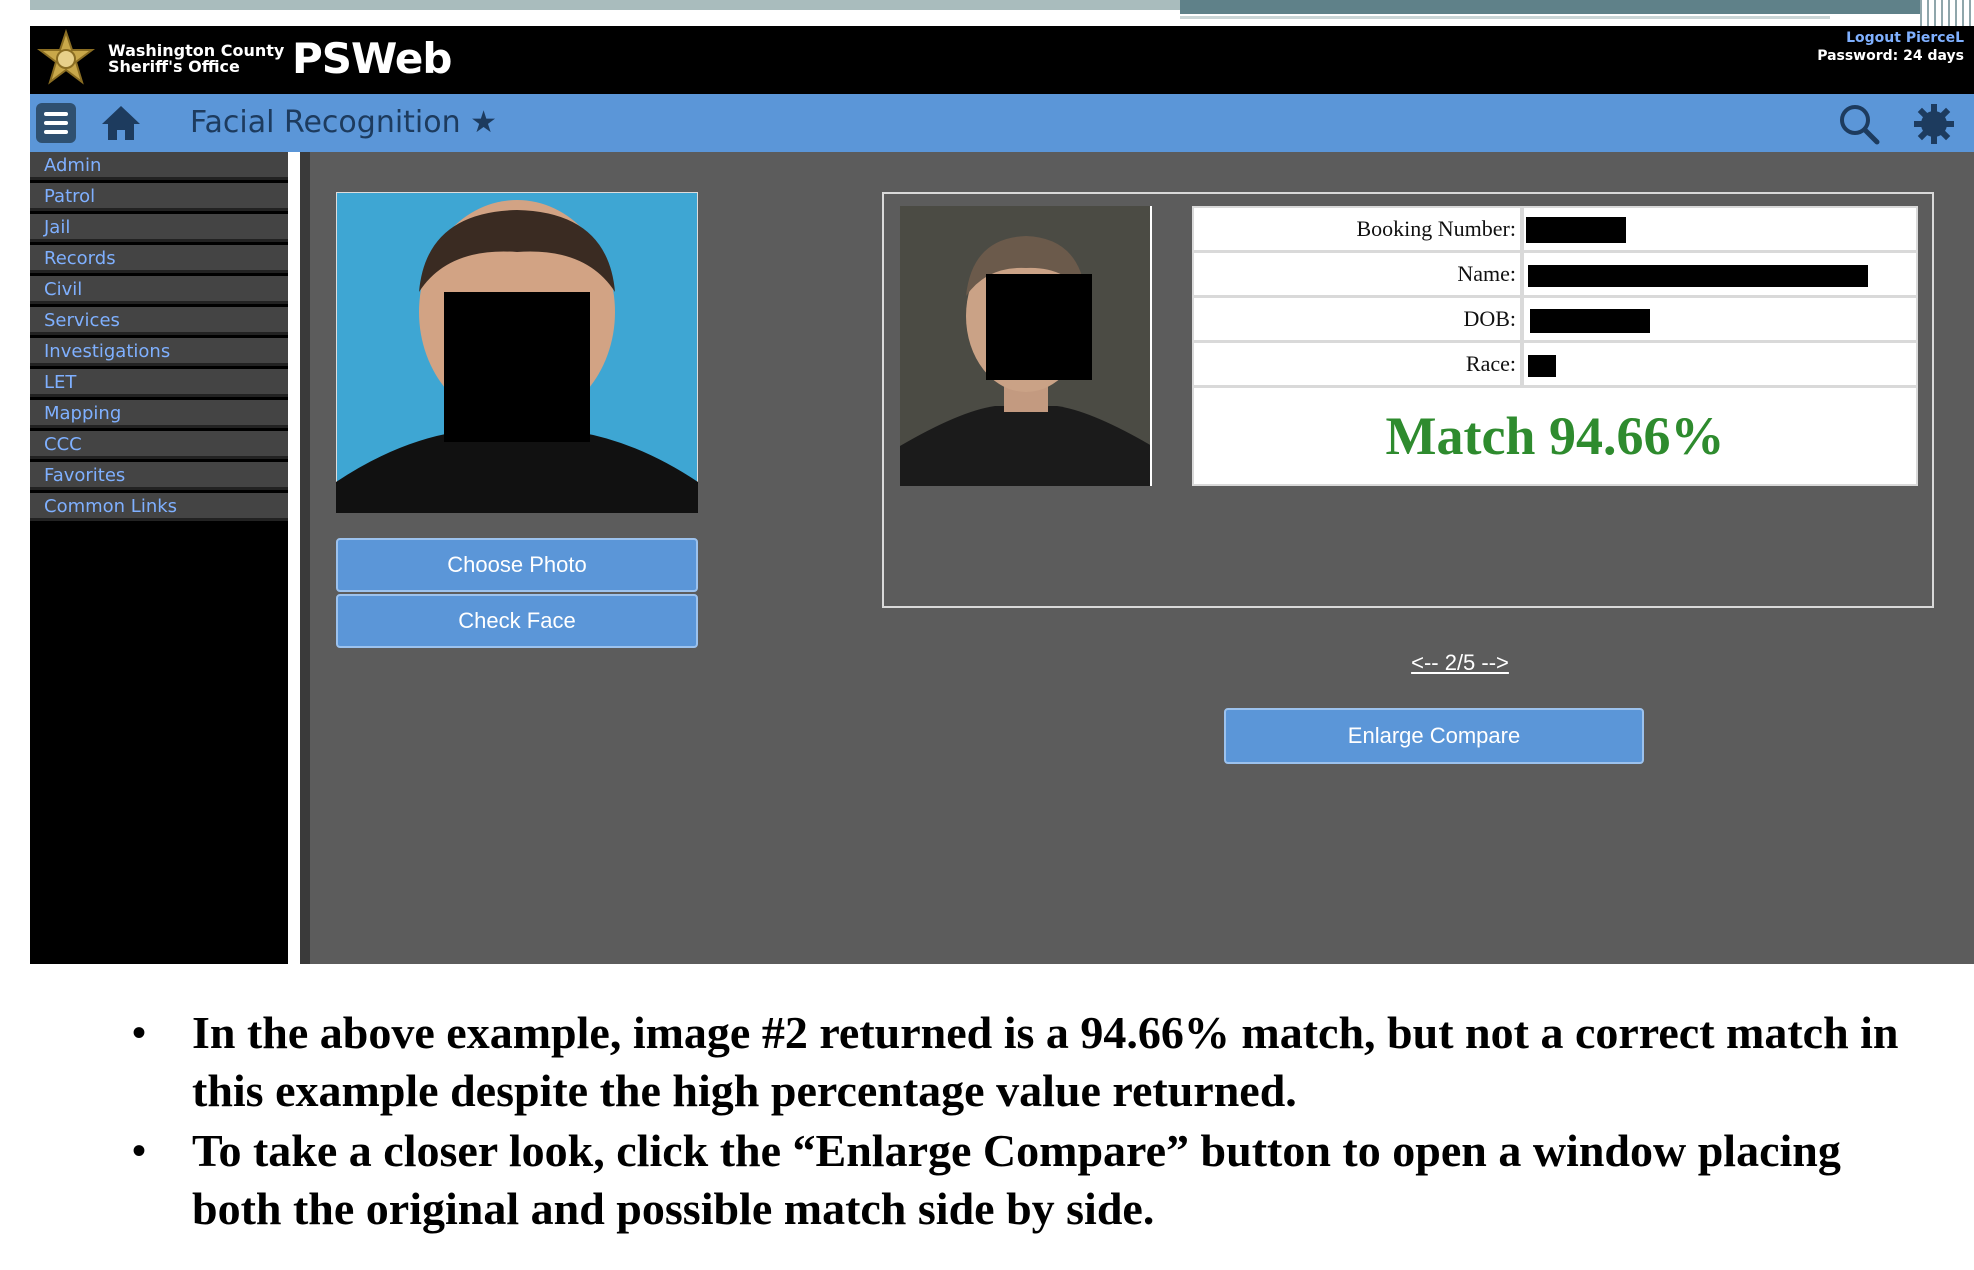 The width and height of the screenshot is (1974, 1270). What do you see at coordinates (1460, 663) in the screenshot?
I see `result-pager: <-- 2/5 -->` at bounding box center [1460, 663].